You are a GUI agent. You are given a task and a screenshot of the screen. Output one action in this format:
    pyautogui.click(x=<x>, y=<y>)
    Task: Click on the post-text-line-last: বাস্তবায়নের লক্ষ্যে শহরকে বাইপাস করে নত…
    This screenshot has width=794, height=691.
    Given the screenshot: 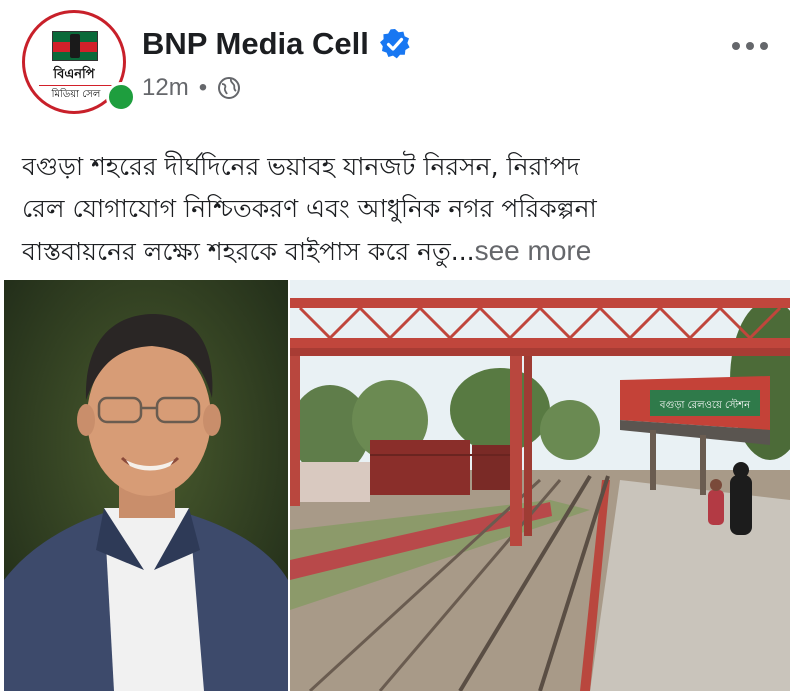 What is the action you would take?
    pyautogui.click(x=398, y=251)
    